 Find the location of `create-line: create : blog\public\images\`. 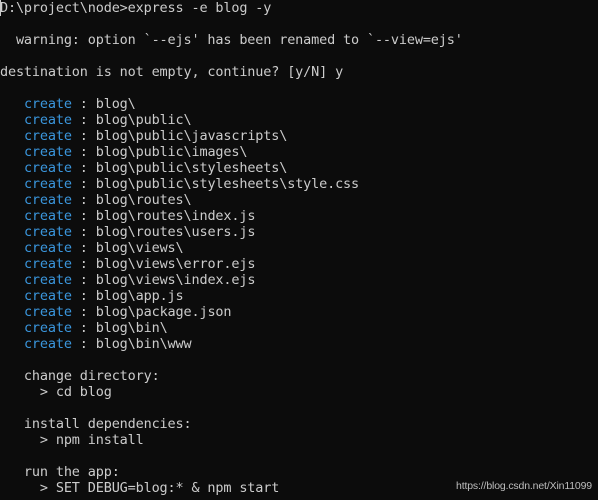

create-line: create : blog\public\images\ is located at coordinates (124, 152).